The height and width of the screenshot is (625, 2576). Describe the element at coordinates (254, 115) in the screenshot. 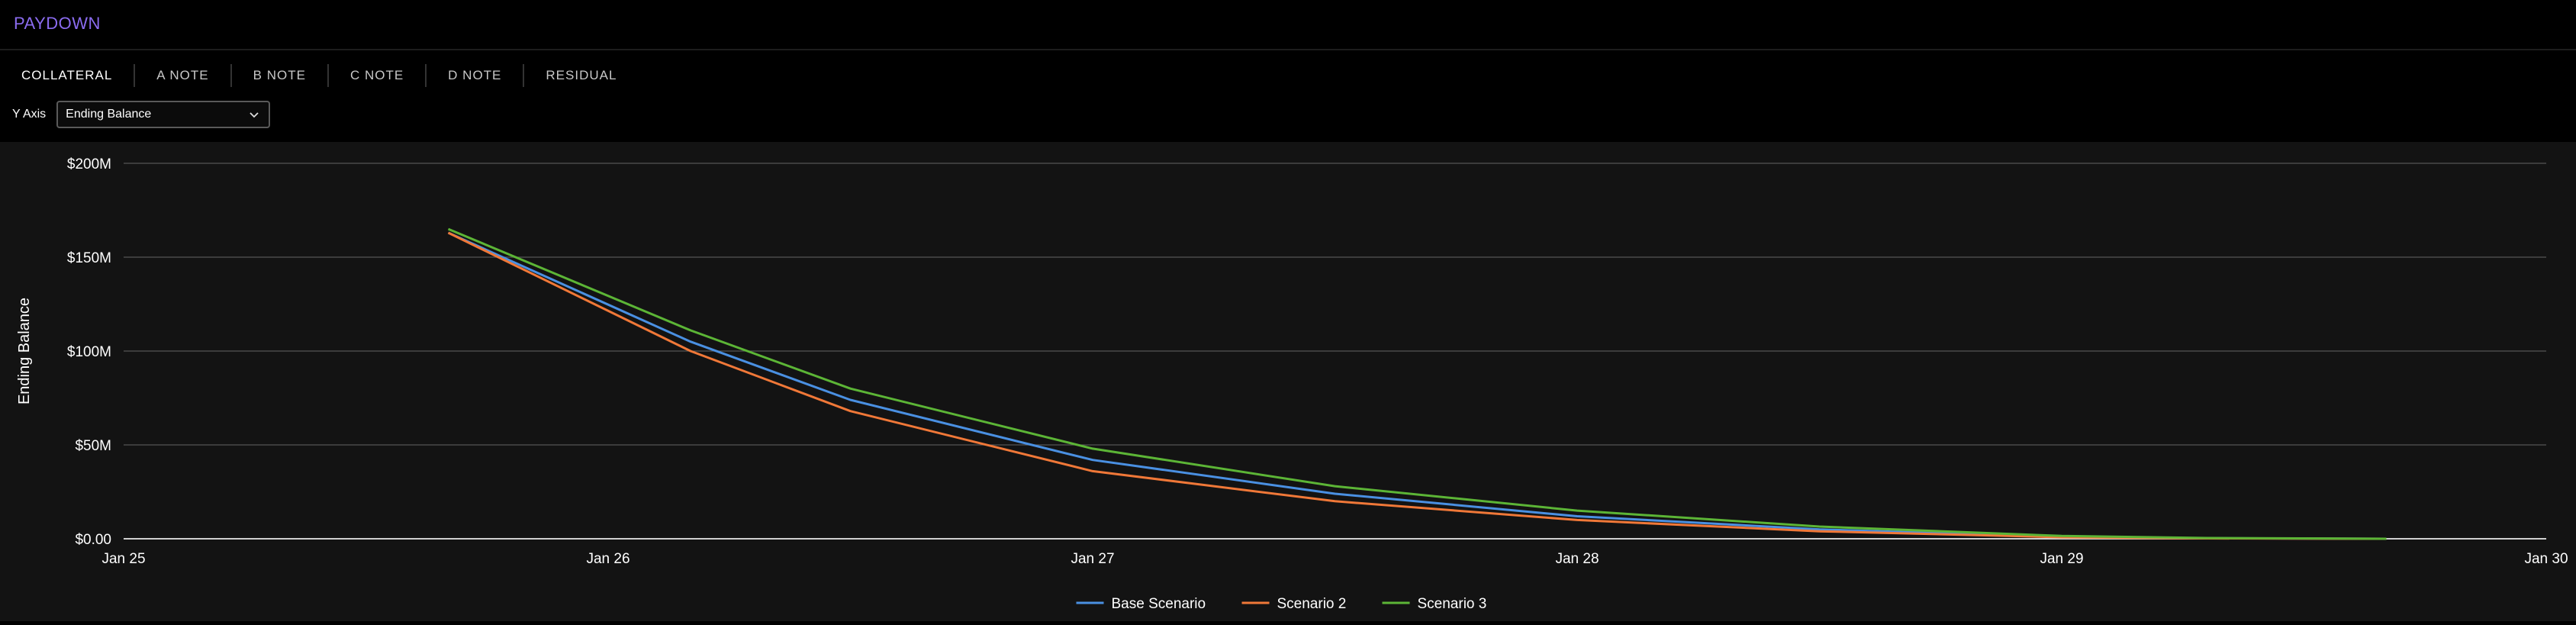

I see `chevron-down-icon` at that location.